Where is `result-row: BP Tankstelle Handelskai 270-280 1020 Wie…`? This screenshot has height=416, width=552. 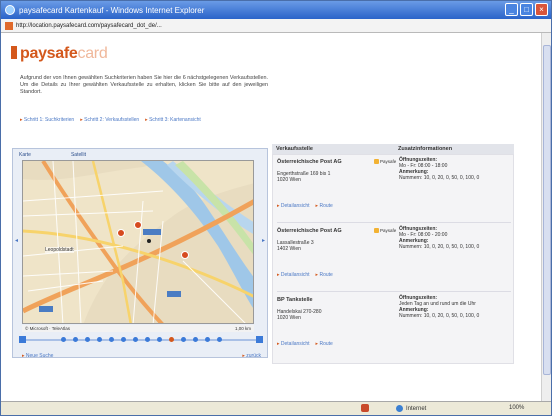 result-row: BP Tankstelle Handelskai 270-280 1020 Wie… is located at coordinates (395, 328).